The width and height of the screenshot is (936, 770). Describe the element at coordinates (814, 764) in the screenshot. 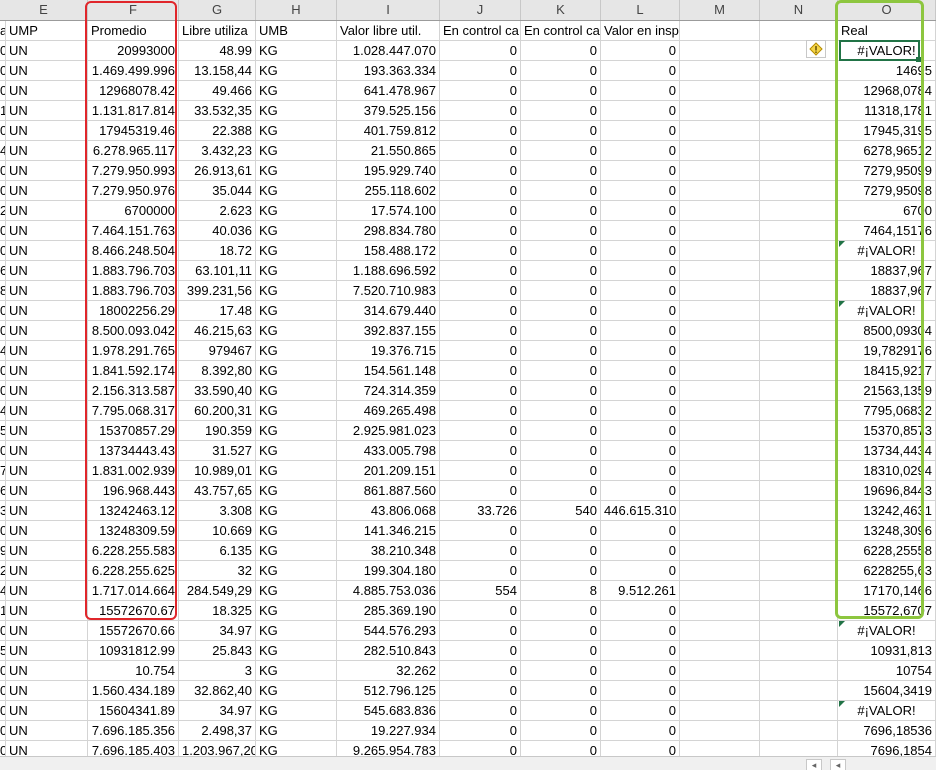

I see `scroll-left-button: ◂` at that location.